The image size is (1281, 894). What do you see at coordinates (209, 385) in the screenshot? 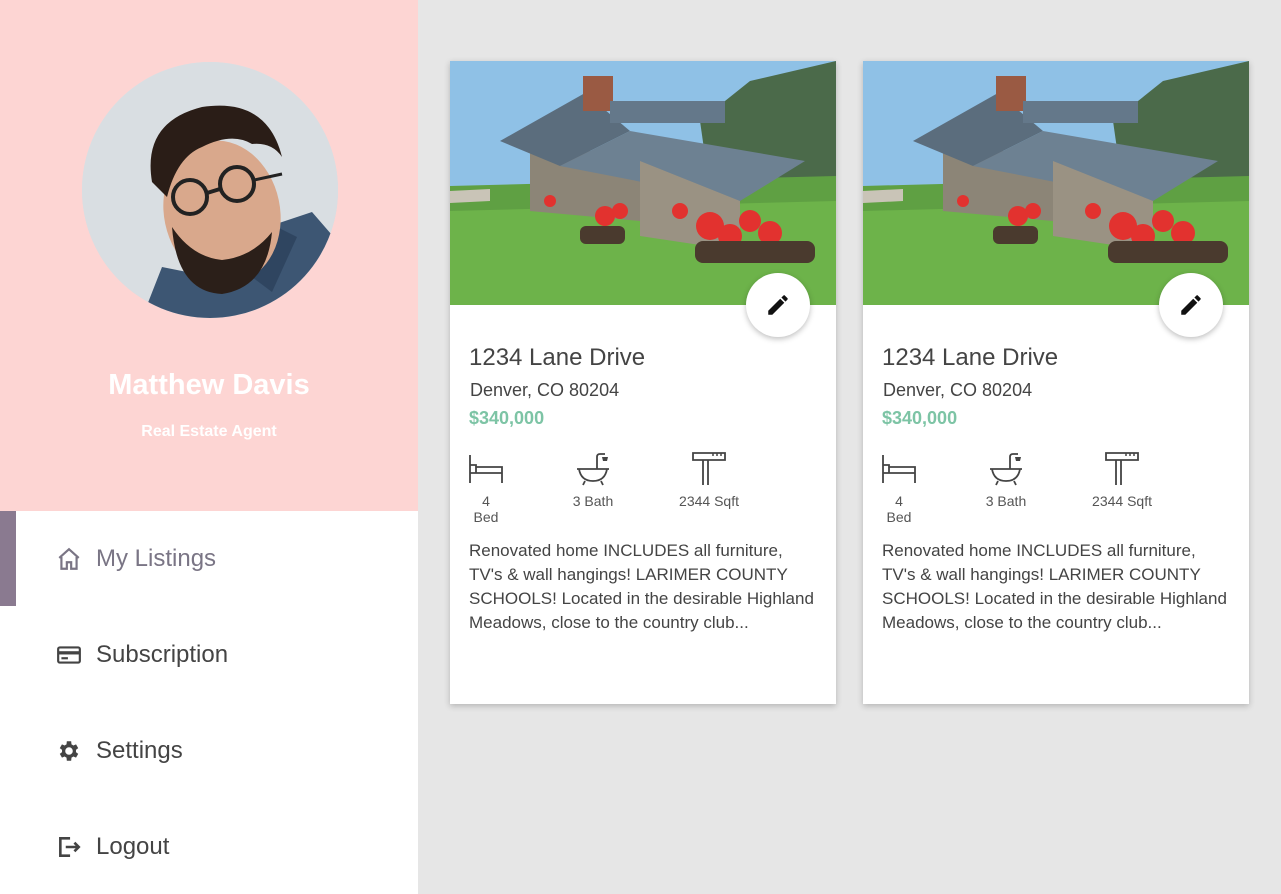
I see `profile-name: Matthew Davis` at bounding box center [209, 385].